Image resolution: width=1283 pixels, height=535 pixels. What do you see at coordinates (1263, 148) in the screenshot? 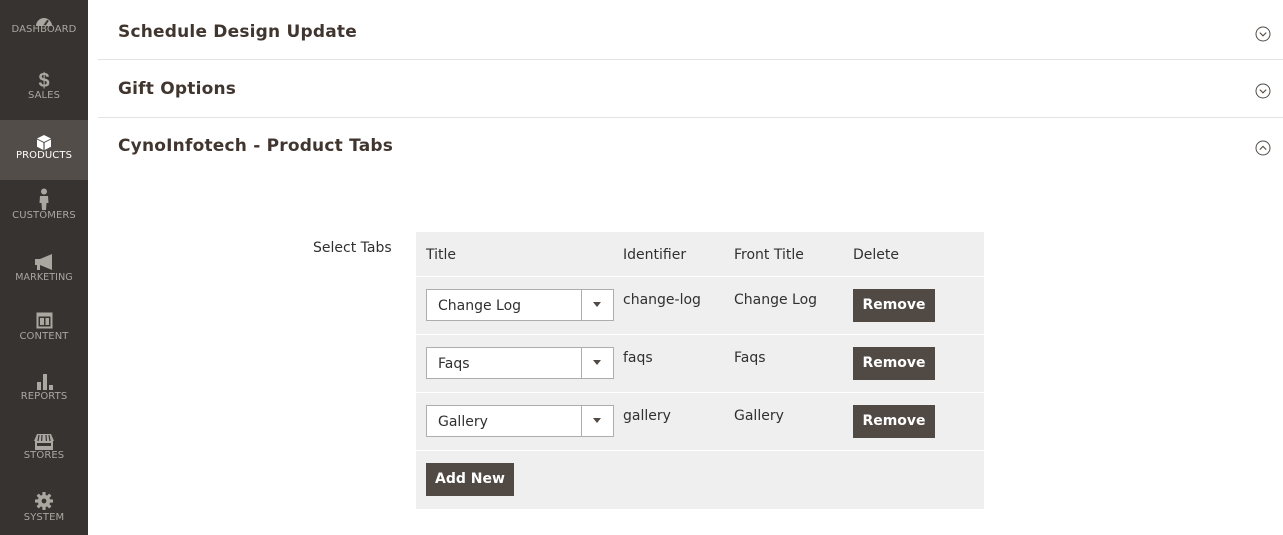
I see `chevron-up-icon` at bounding box center [1263, 148].